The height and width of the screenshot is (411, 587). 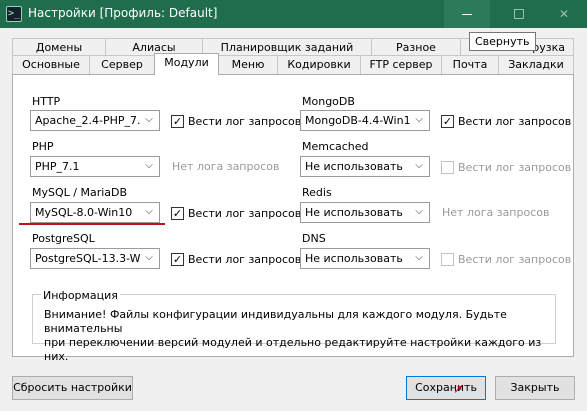 I want to click on http-log-label: Вести лог запросов, so click(x=245, y=121).